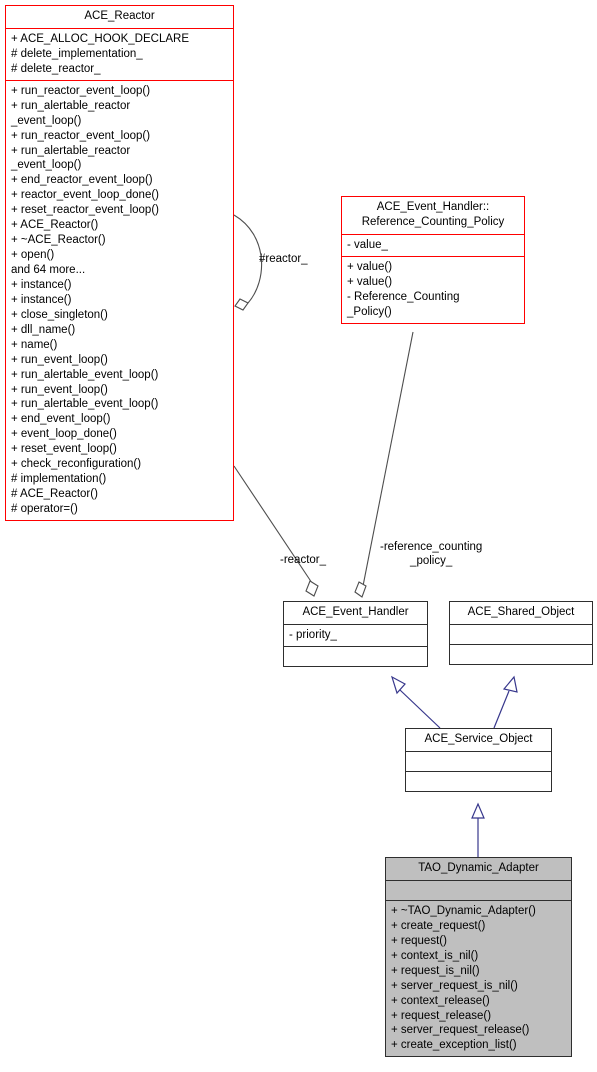 The width and height of the screenshot is (597, 1072). Describe the element at coordinates (454, 1045) in the screenshot. I see `class-member-row: + create_exception_list()` at that location.